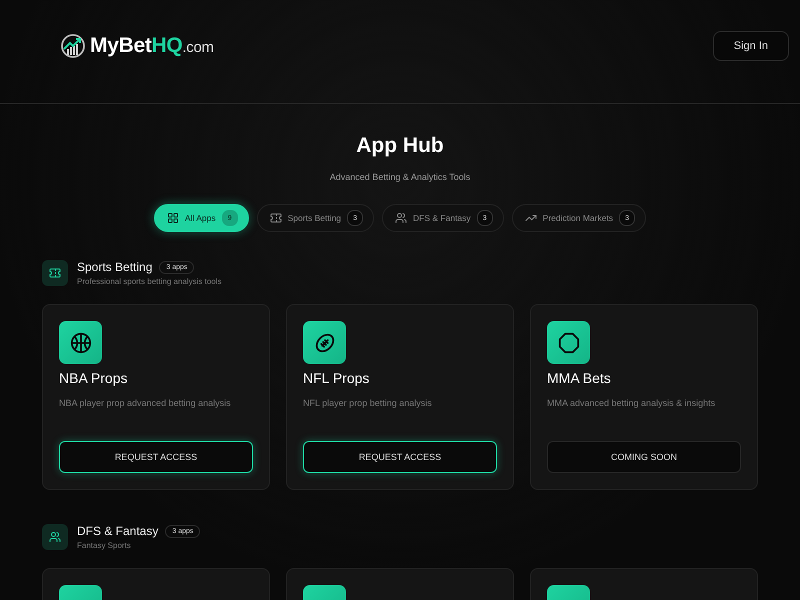  Describe the element at coordinates (750, 45) in the screenshot. I see `sign-in-button: Sign In` at that location.